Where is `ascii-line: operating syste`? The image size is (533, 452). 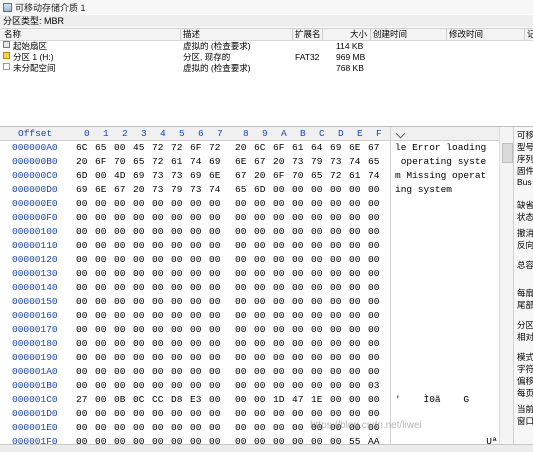
ascii-line: operating syste is located at coordinates (446, 162).